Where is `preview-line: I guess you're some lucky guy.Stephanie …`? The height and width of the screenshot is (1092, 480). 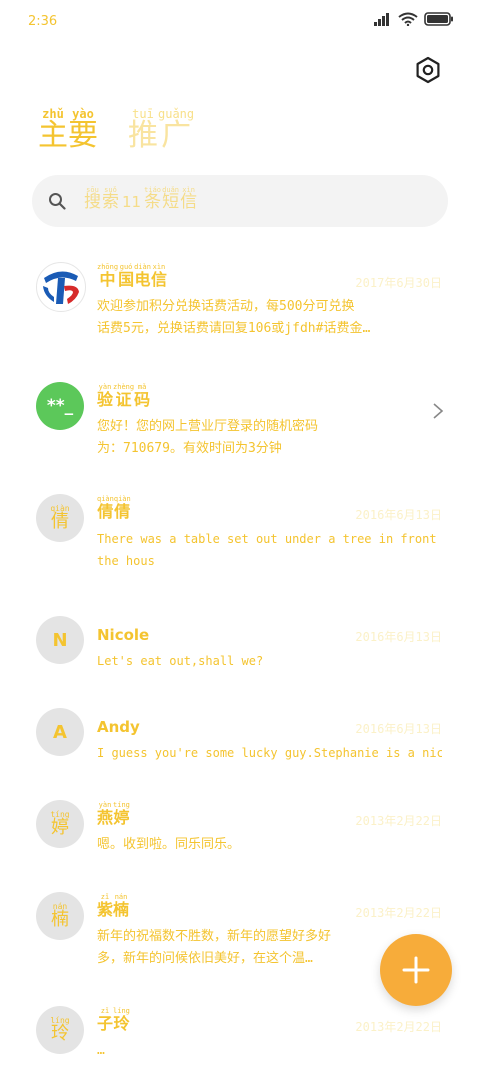 preview-line: I guess you're some lucky guy.Stephanie … is located at coordinates (269, 753).